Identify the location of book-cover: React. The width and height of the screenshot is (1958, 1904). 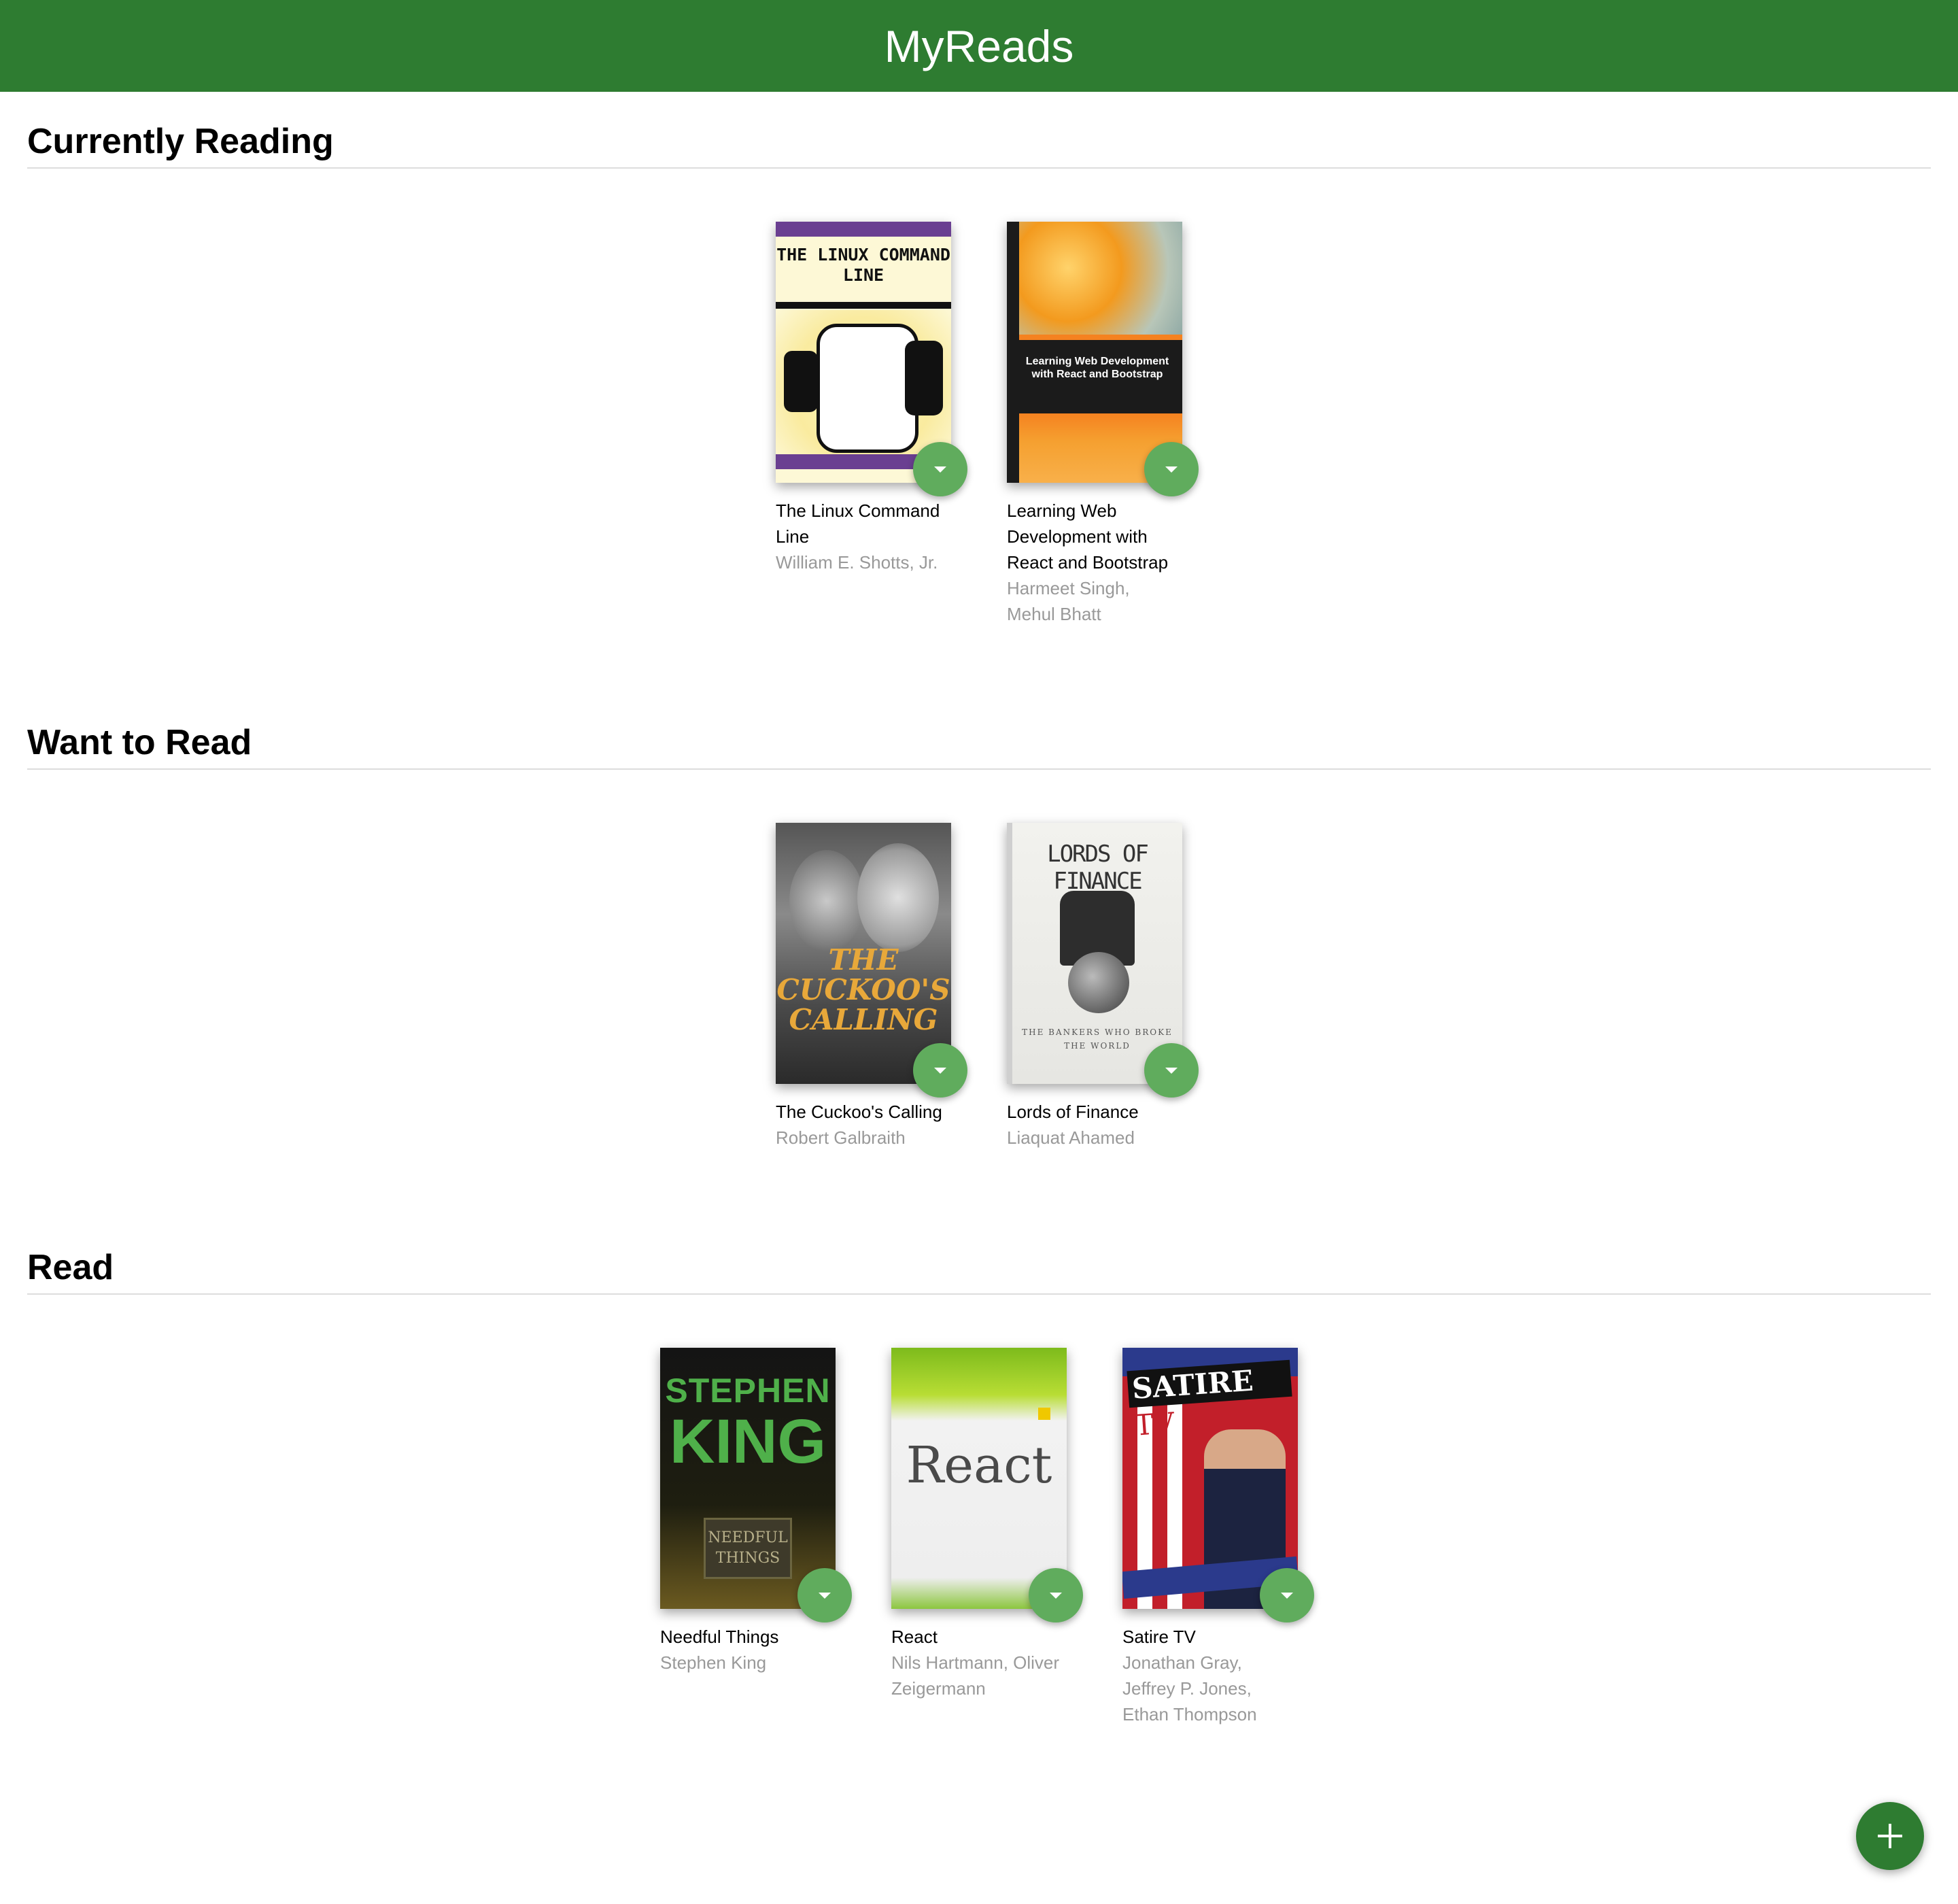
(979, 1479).